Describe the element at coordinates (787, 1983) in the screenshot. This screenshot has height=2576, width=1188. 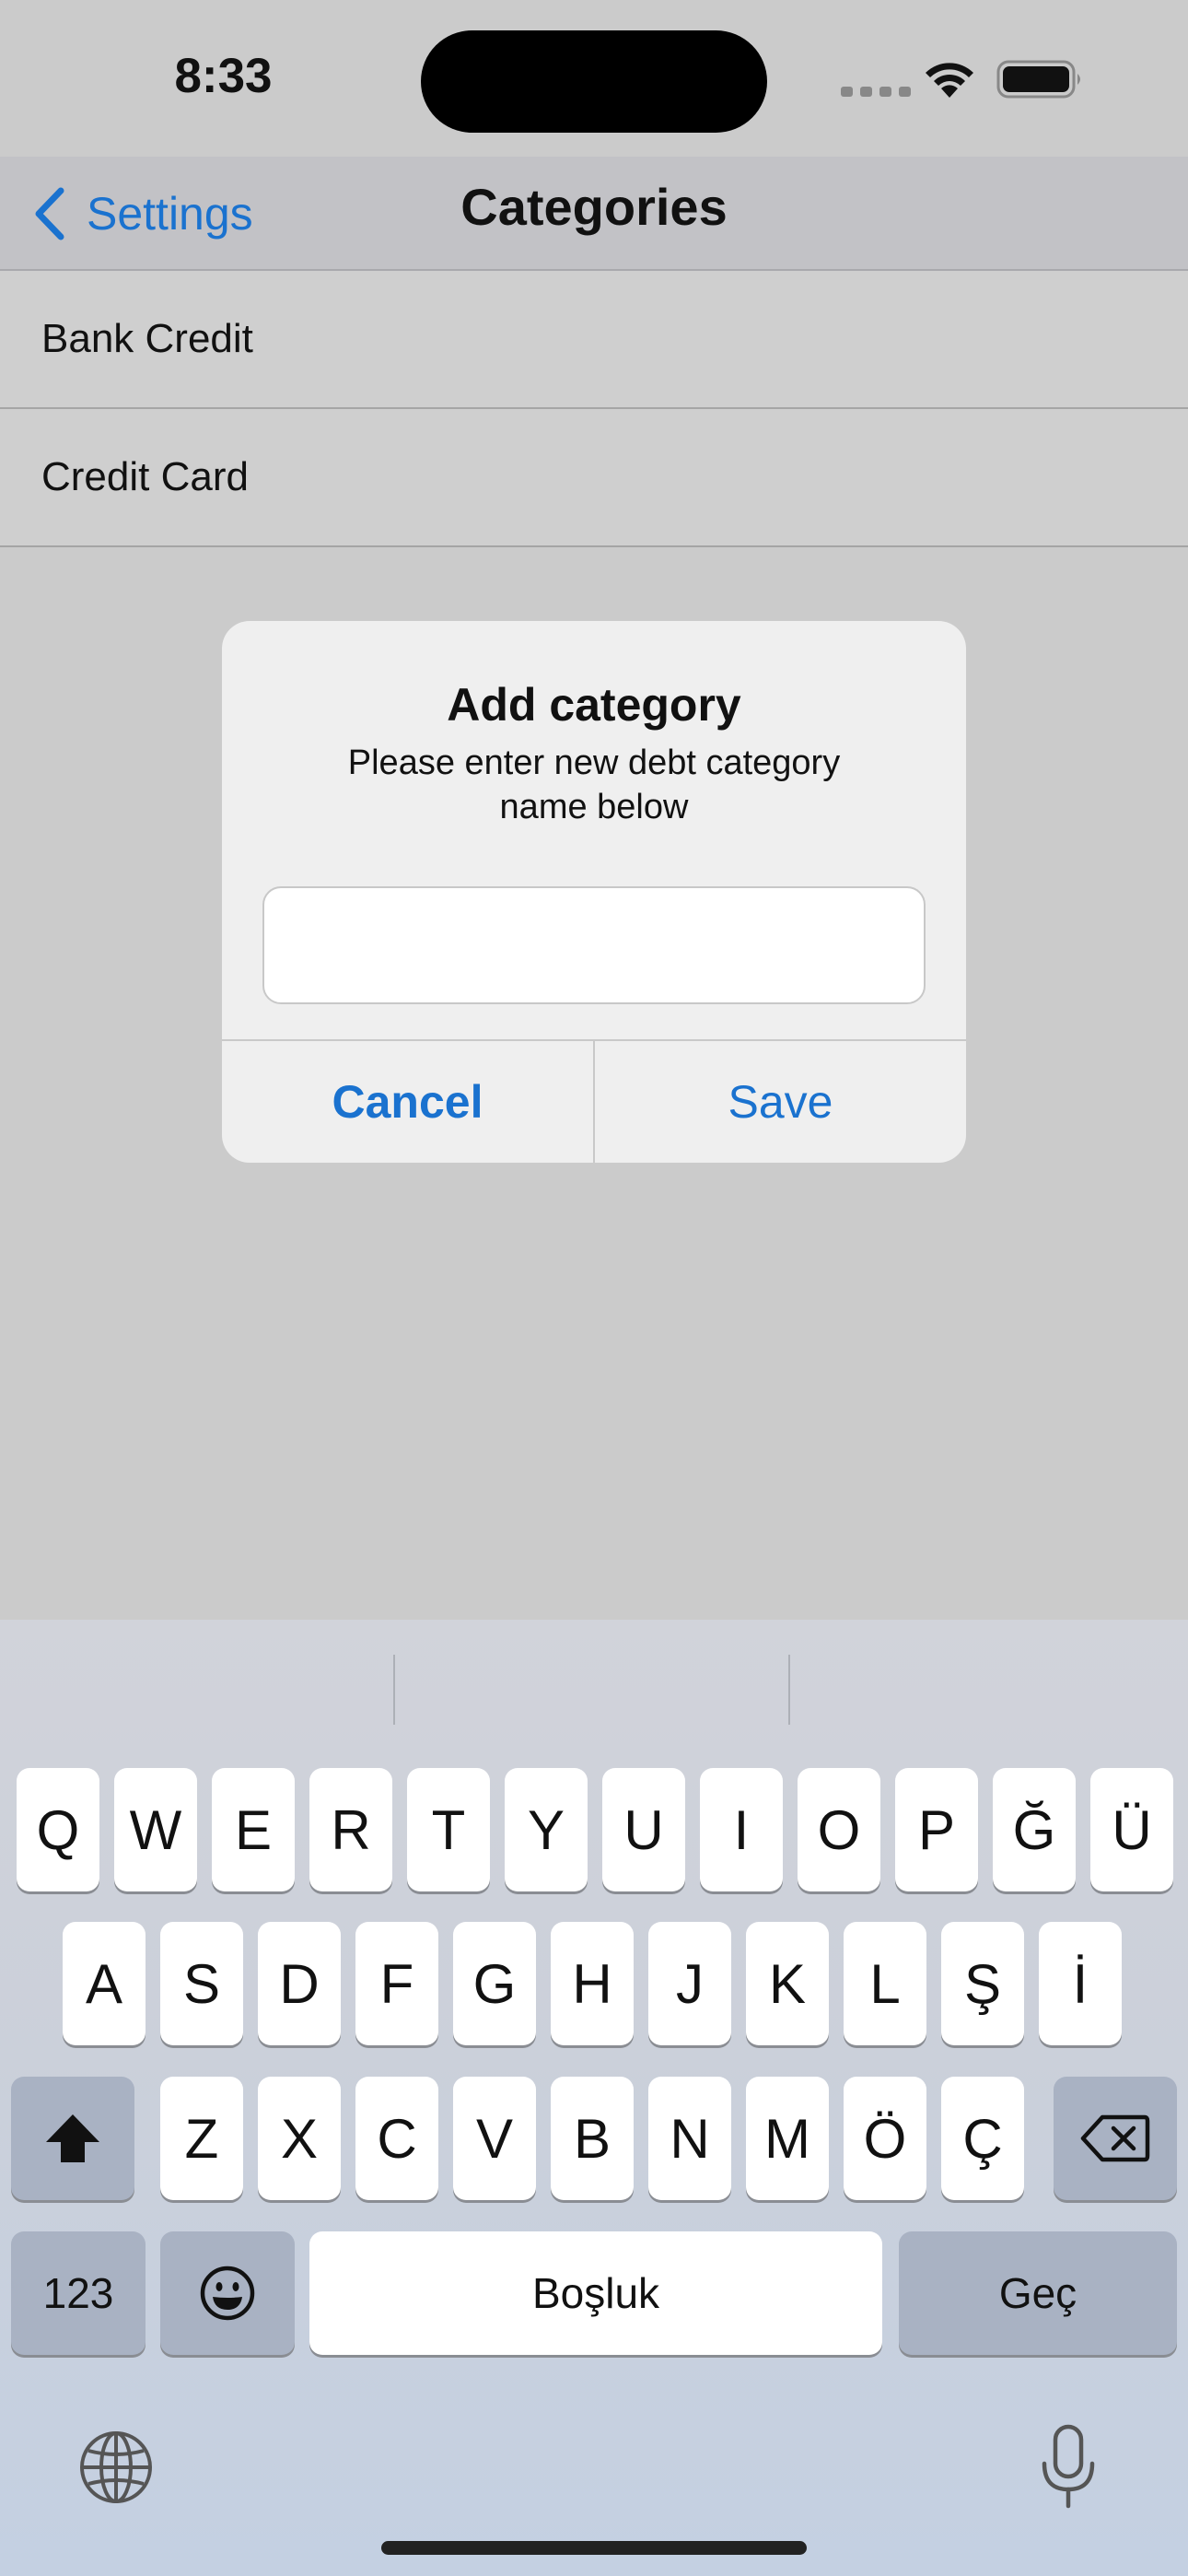
I see `key-k: K` at that location.